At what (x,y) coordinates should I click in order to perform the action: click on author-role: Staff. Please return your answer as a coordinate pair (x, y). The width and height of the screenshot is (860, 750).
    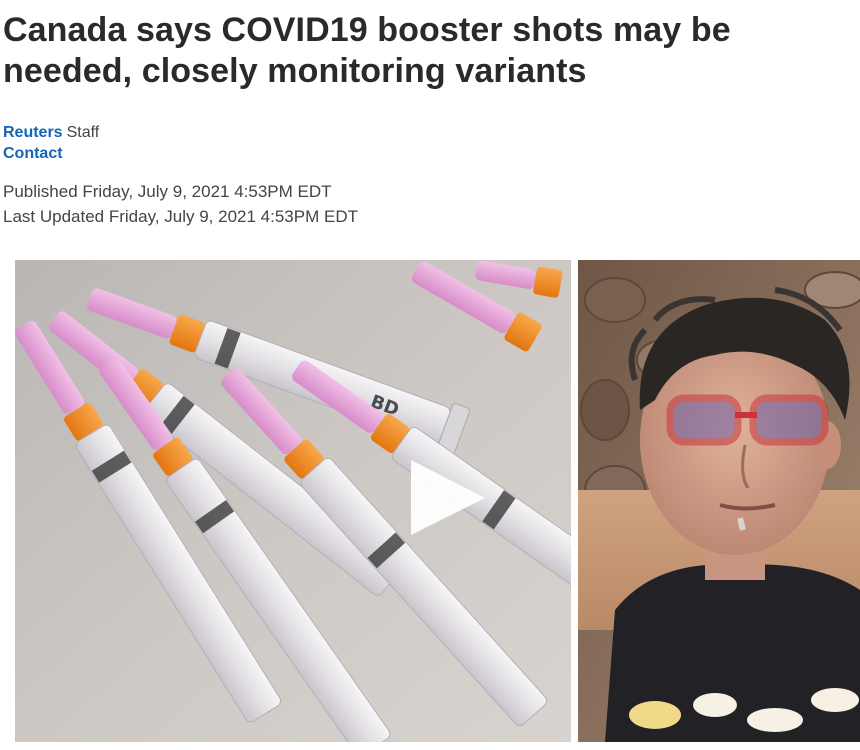
    Looking at the image, I should click on (83, 132).